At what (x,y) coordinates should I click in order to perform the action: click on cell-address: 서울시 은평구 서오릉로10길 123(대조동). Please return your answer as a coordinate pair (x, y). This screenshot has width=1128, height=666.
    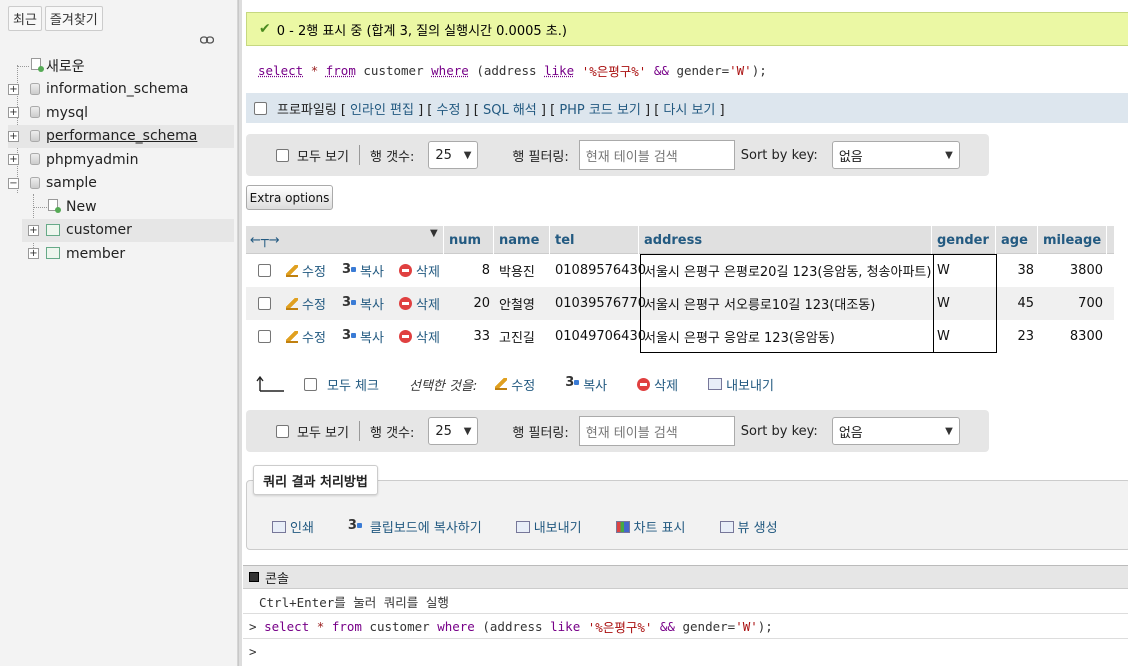
    Looking at the image, I should click on (759, 303).